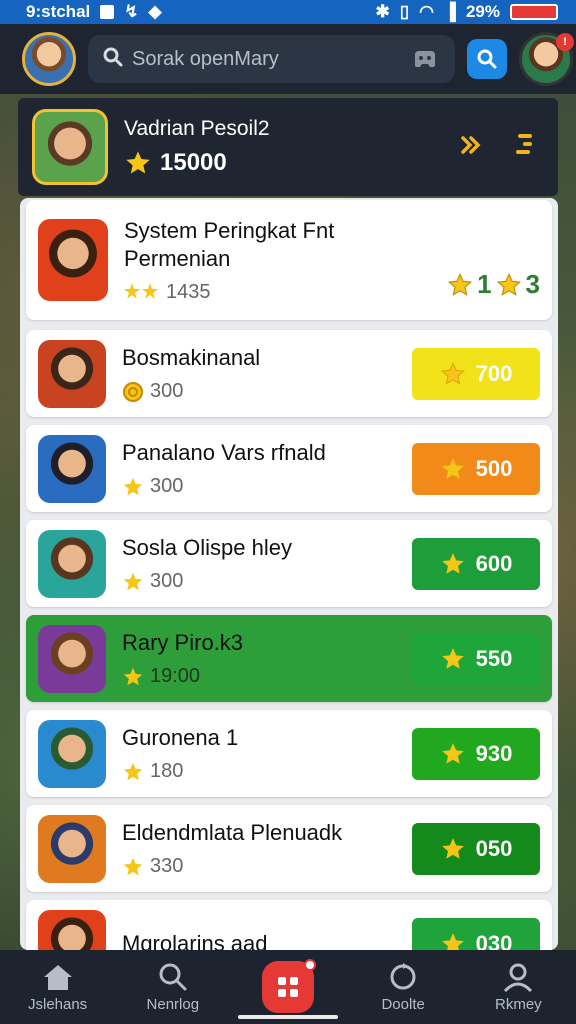 This screenshot has width=576, height=1024. Describe the element at coordinates (259, 940) in the screenshot. I see `item-meta: Mgrolarins aad` at that location.